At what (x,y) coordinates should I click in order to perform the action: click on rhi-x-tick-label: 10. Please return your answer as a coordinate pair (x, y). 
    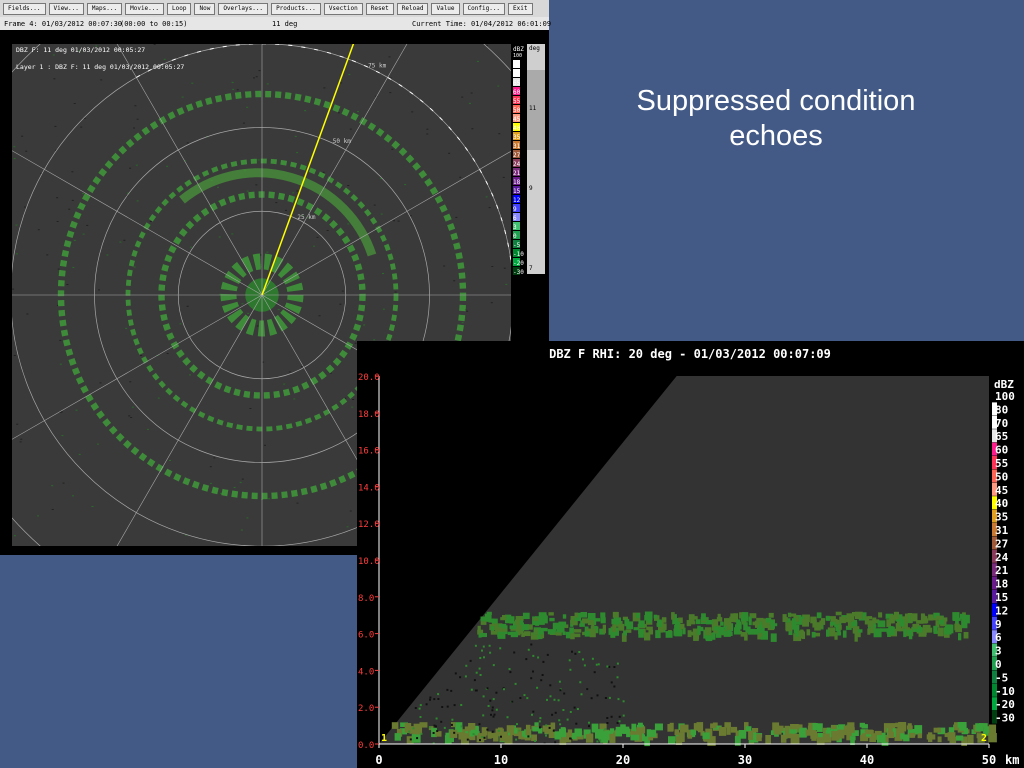
    Looking at the image, I should click on (501, 760).